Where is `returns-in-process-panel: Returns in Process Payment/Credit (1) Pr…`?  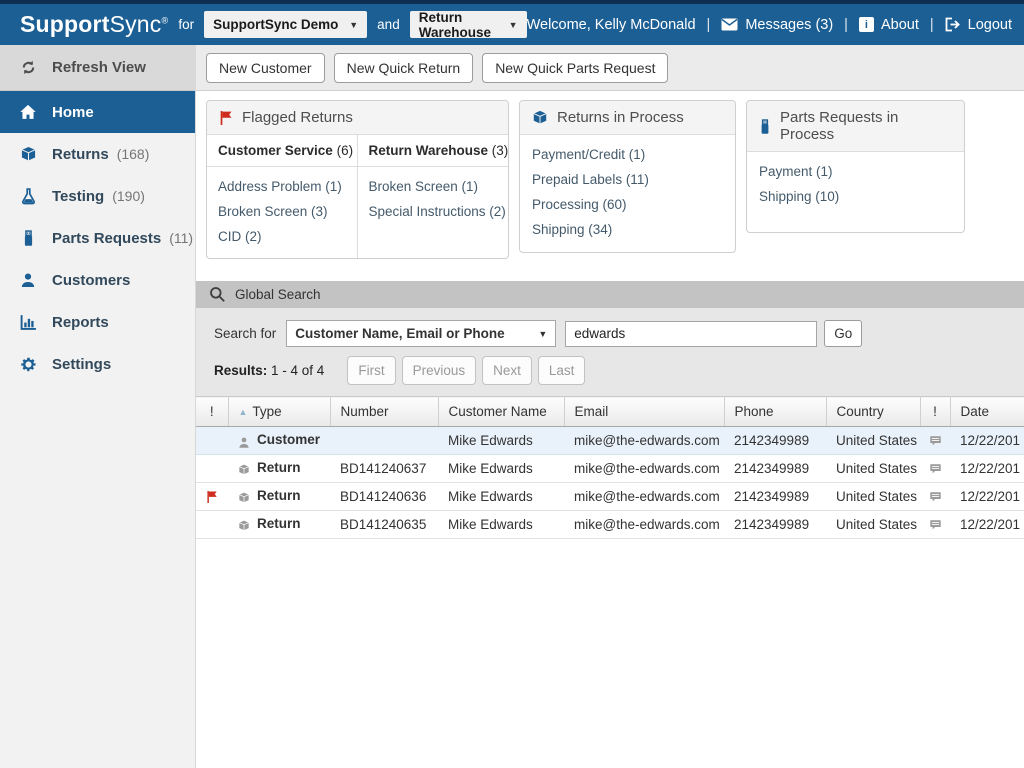
returns-in-process-panel: Returns in Process Payment/Credit (1) Pr… is located at coordinates (627, 177).